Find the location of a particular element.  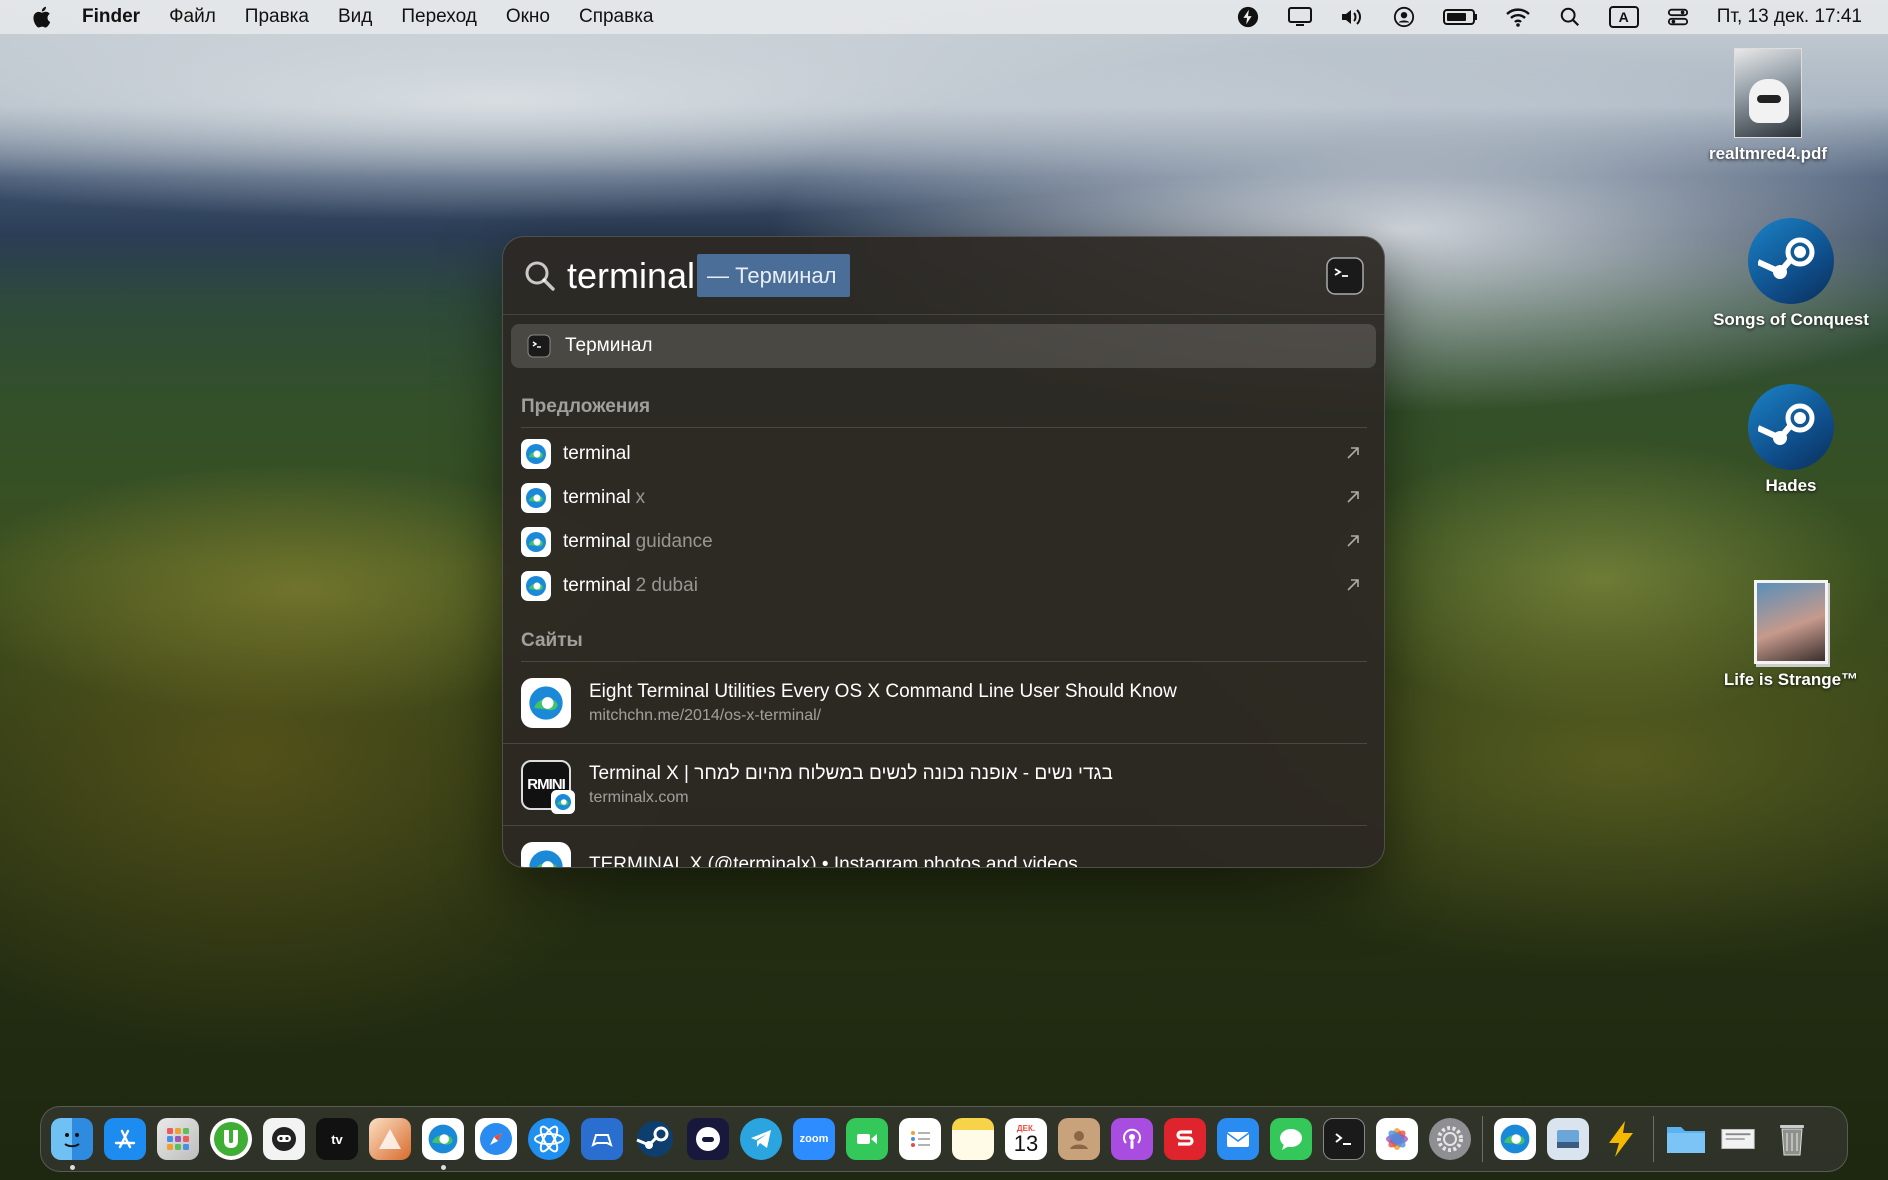

user-account-icon is located at coordinates (1404, 17).